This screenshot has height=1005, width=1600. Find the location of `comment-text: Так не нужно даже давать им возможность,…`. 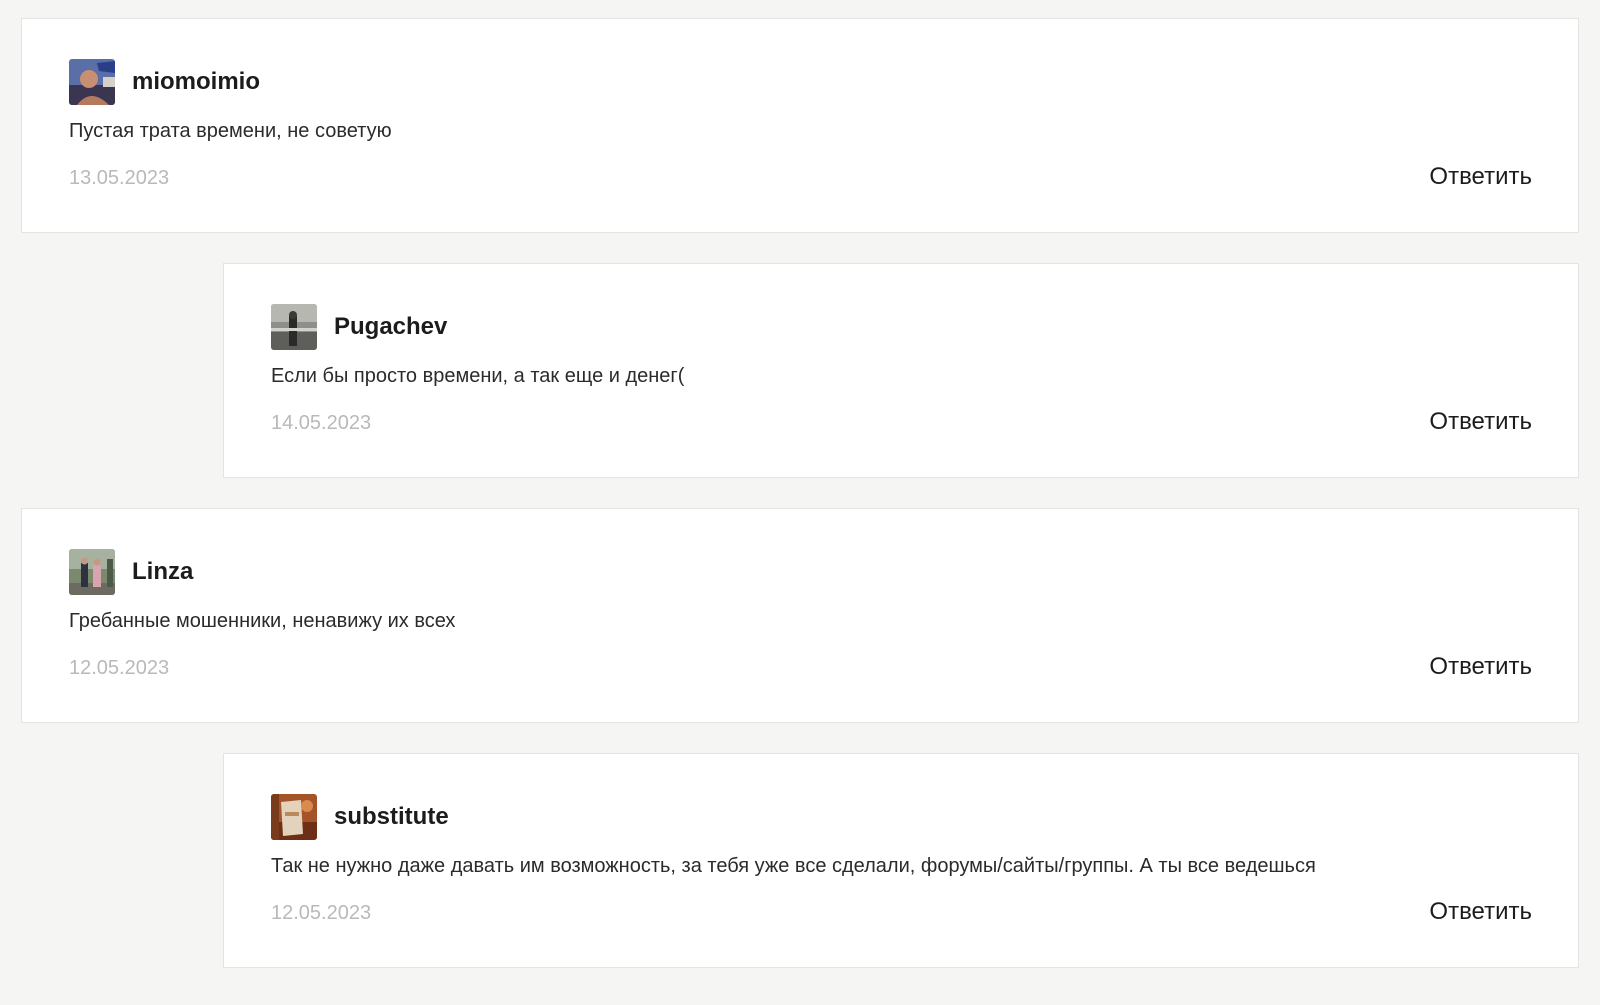

comment-text: Так не нужно даже давать им возможность,… is located at coordinates (793, 866).